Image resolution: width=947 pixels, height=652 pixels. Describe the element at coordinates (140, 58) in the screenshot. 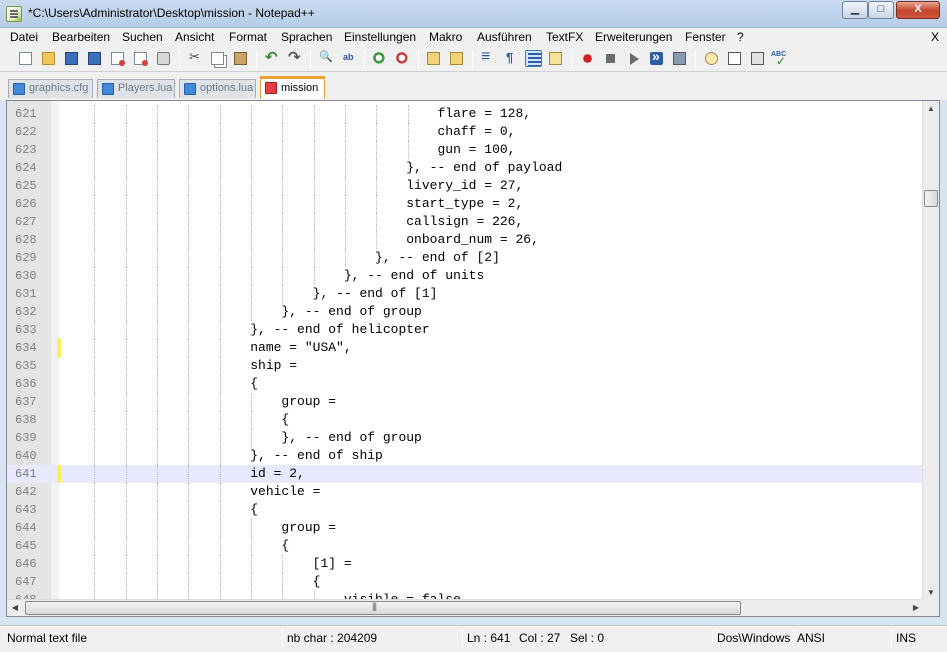

I see `close-all-button` at that location.